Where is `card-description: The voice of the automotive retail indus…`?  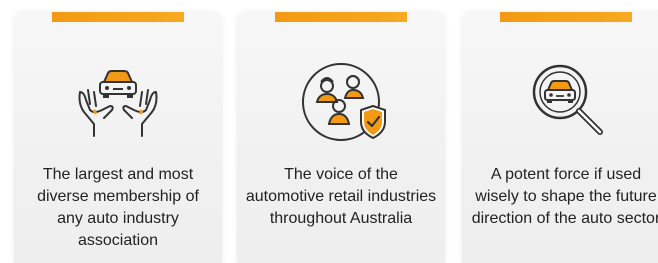 card-description: The voice of the automotive retail indus… is located at coordinates (341, 196).